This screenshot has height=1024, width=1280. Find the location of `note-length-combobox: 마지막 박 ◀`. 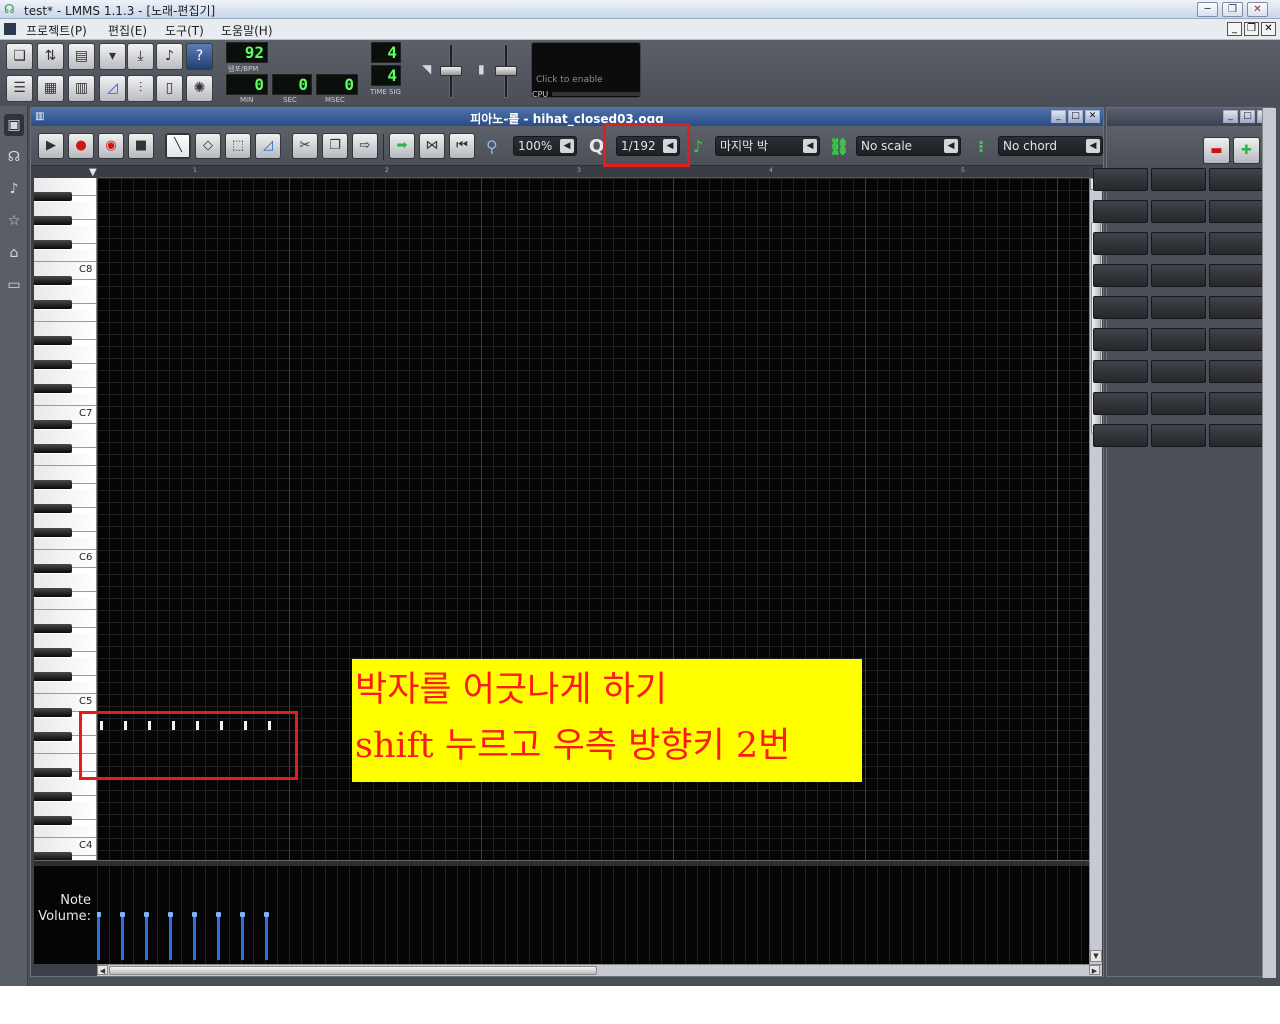

note-length-combobox: 마지막 박 ◀ is located at coordinates (767, 146).